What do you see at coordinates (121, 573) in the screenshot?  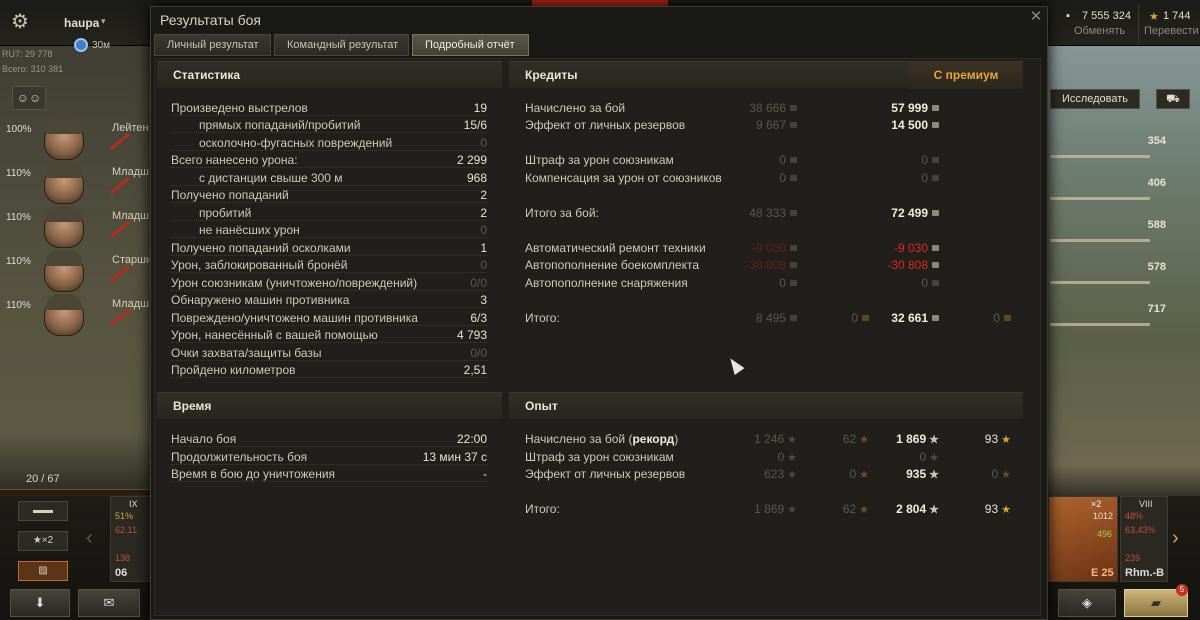 I see `tank-name: 06` at bounding box center [121, 573].